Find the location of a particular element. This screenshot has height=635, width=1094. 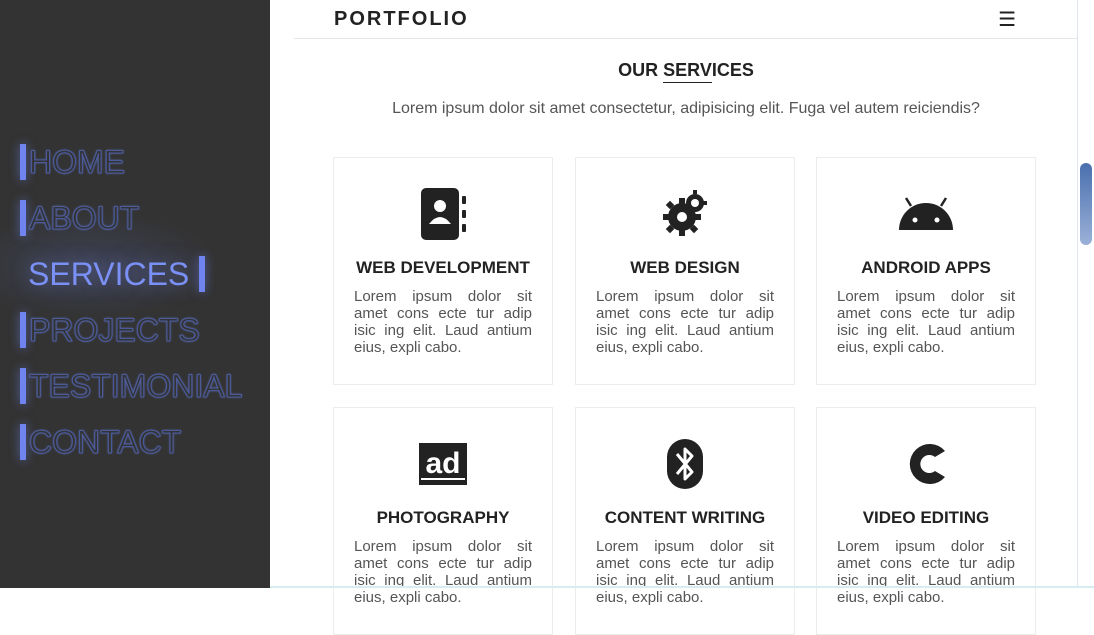

c-logo-icon is located at coordinates (926, 464).